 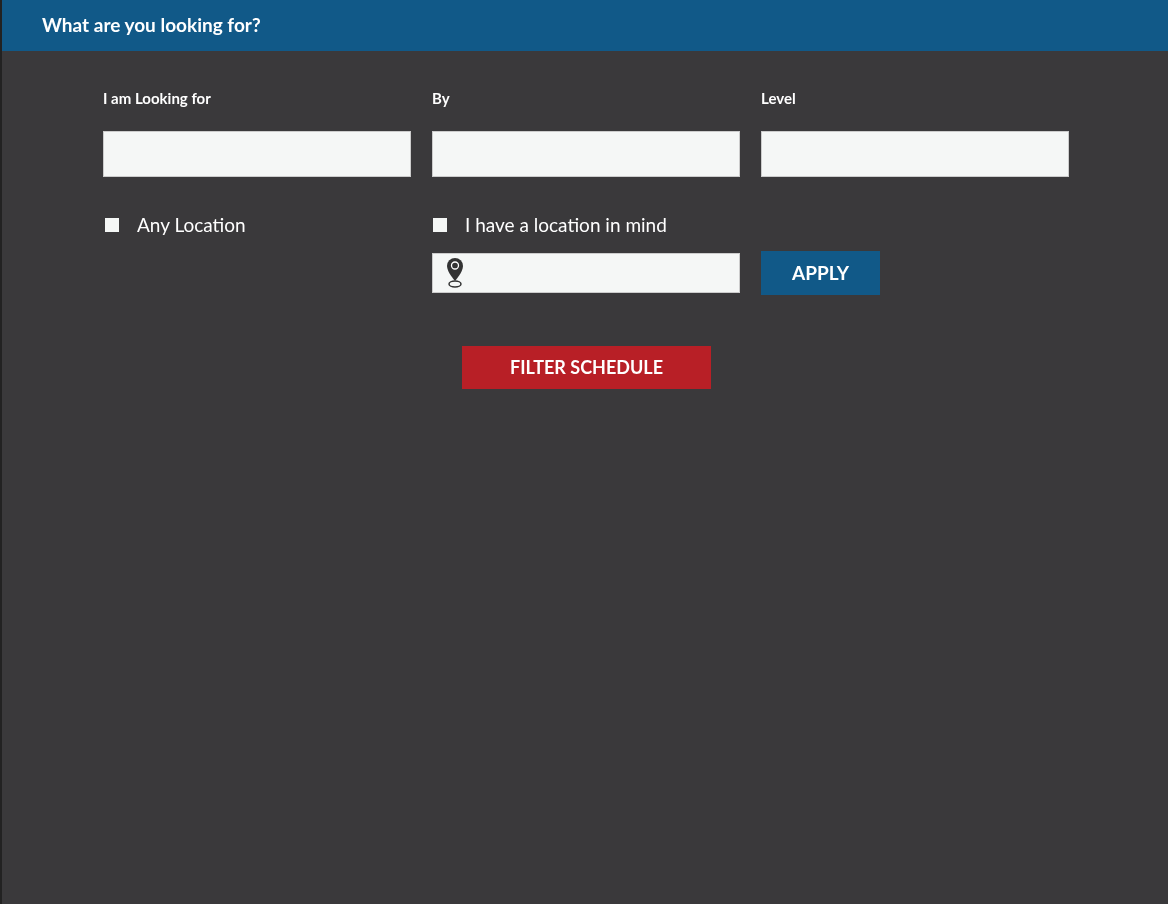 I want to click on checkbox-label: I have a location in mind, so click(x=566, y=224).